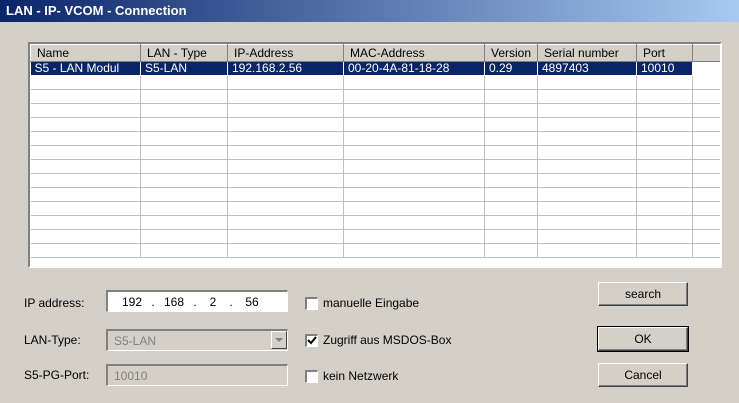 This screenshot has height=403, width=739. What do you see at coordinates (311, 303) in the screenshot?
I see `manual-entry-checkbox` at bounding box center [311, 303].